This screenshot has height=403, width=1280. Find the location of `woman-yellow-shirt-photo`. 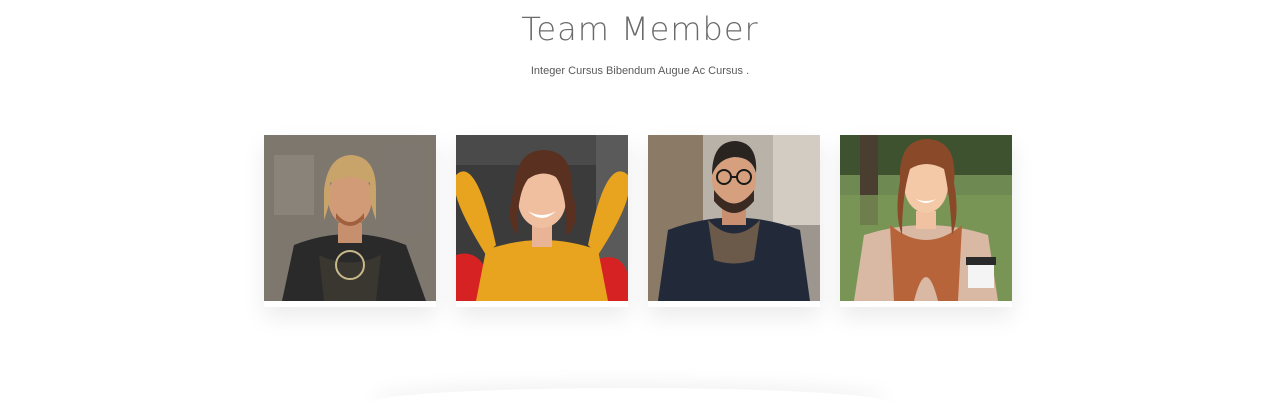

woman-yellow-shirt-photo is located at coordinates (542, 218).